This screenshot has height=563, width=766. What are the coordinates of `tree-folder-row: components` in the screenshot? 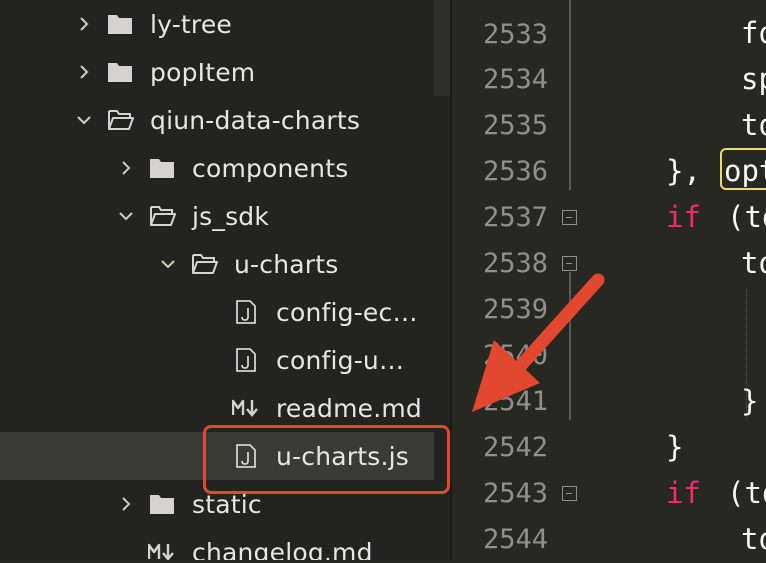 It's located at (226, 168).